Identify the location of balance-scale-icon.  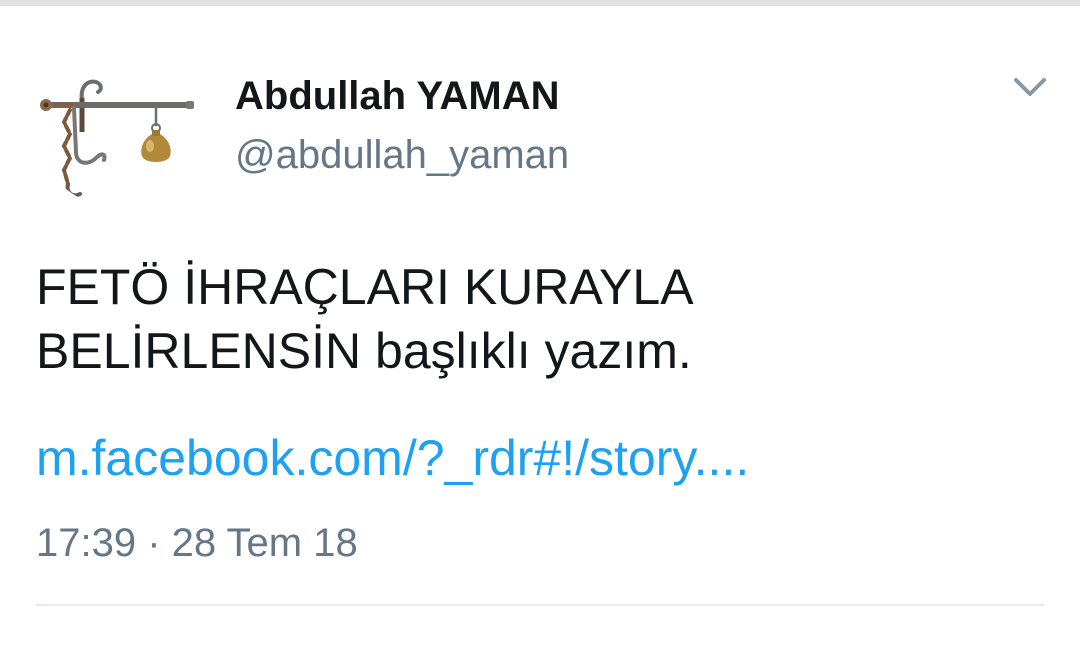
(117, 138).